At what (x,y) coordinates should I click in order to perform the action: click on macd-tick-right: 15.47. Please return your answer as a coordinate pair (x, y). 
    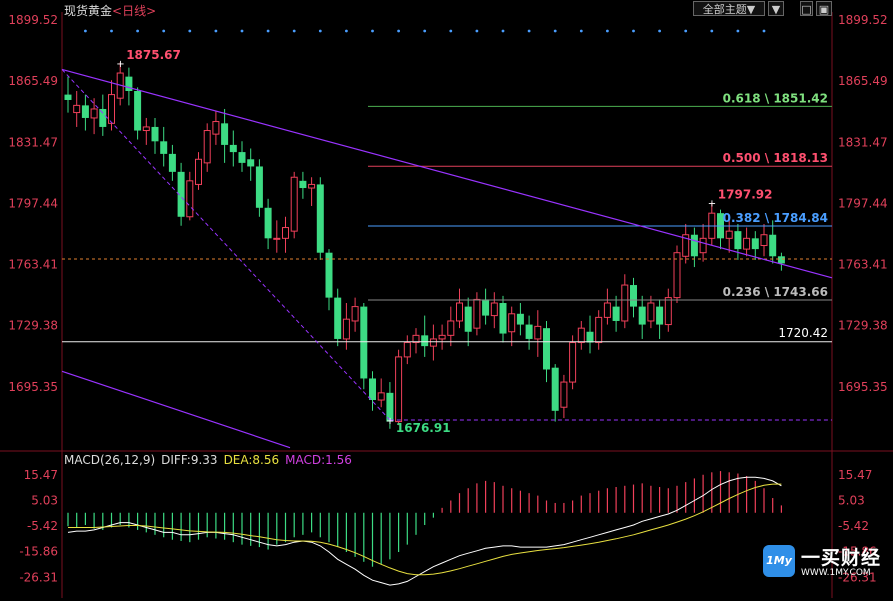
    Looking at the image, I should click on (855, 475).